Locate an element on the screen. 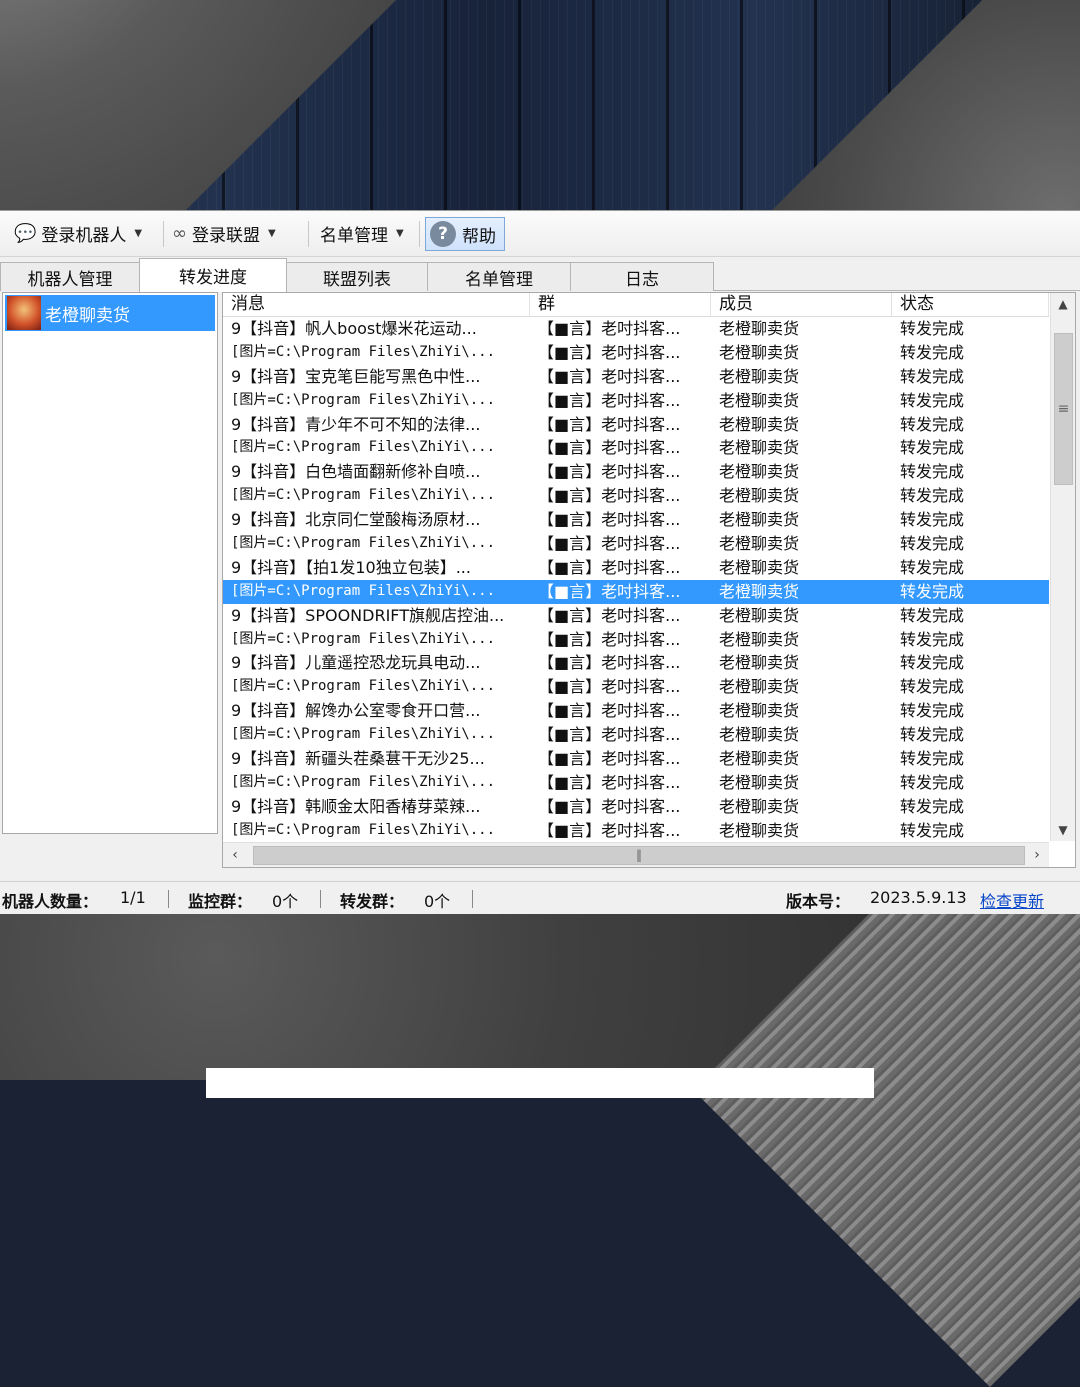 Image resolution: width=1080 pixels, height=1387 pixels. table-row: 9【抖音】韩顺金太阳香椿芽菜辣... 【■言】老吋抖客... 老橙聊卖货 转发完成 is located at coordinates (636, 807).